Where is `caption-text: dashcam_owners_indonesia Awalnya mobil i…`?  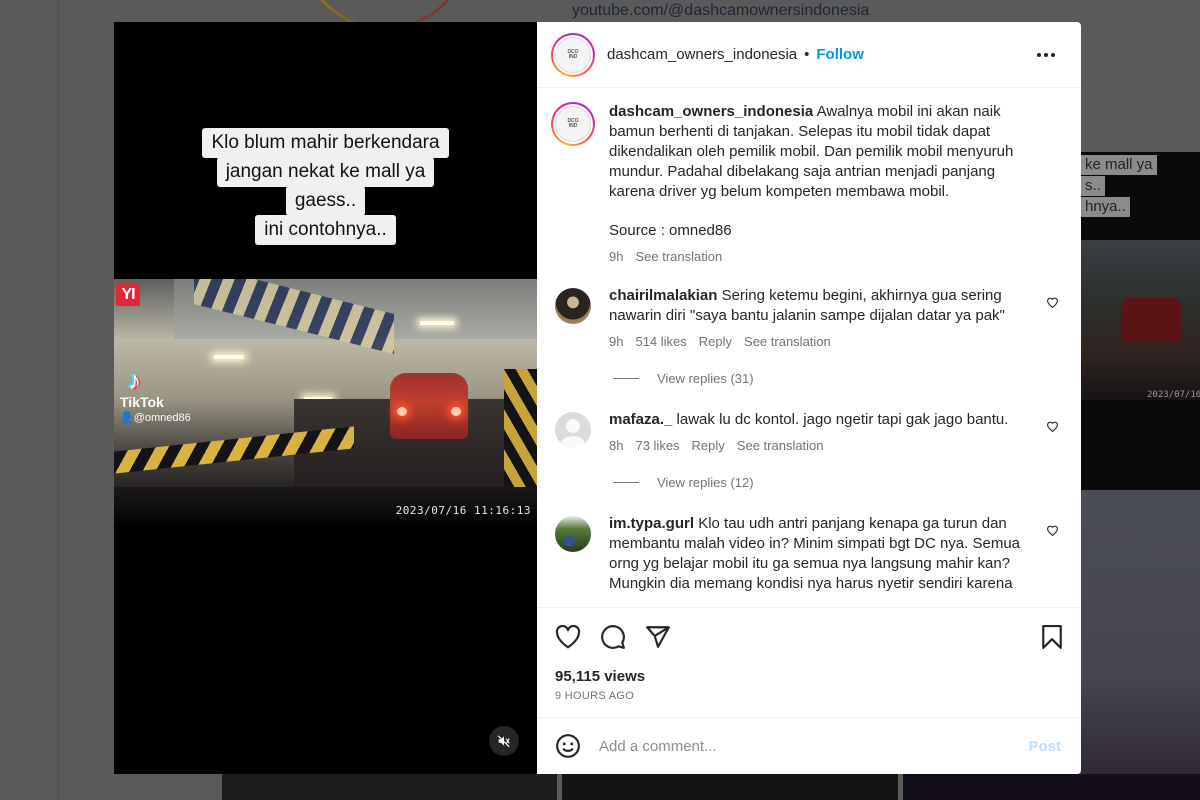 caption-text: dashcam_owners_indonesia Awalnya mobil i… is located at coordinates (824, 152).